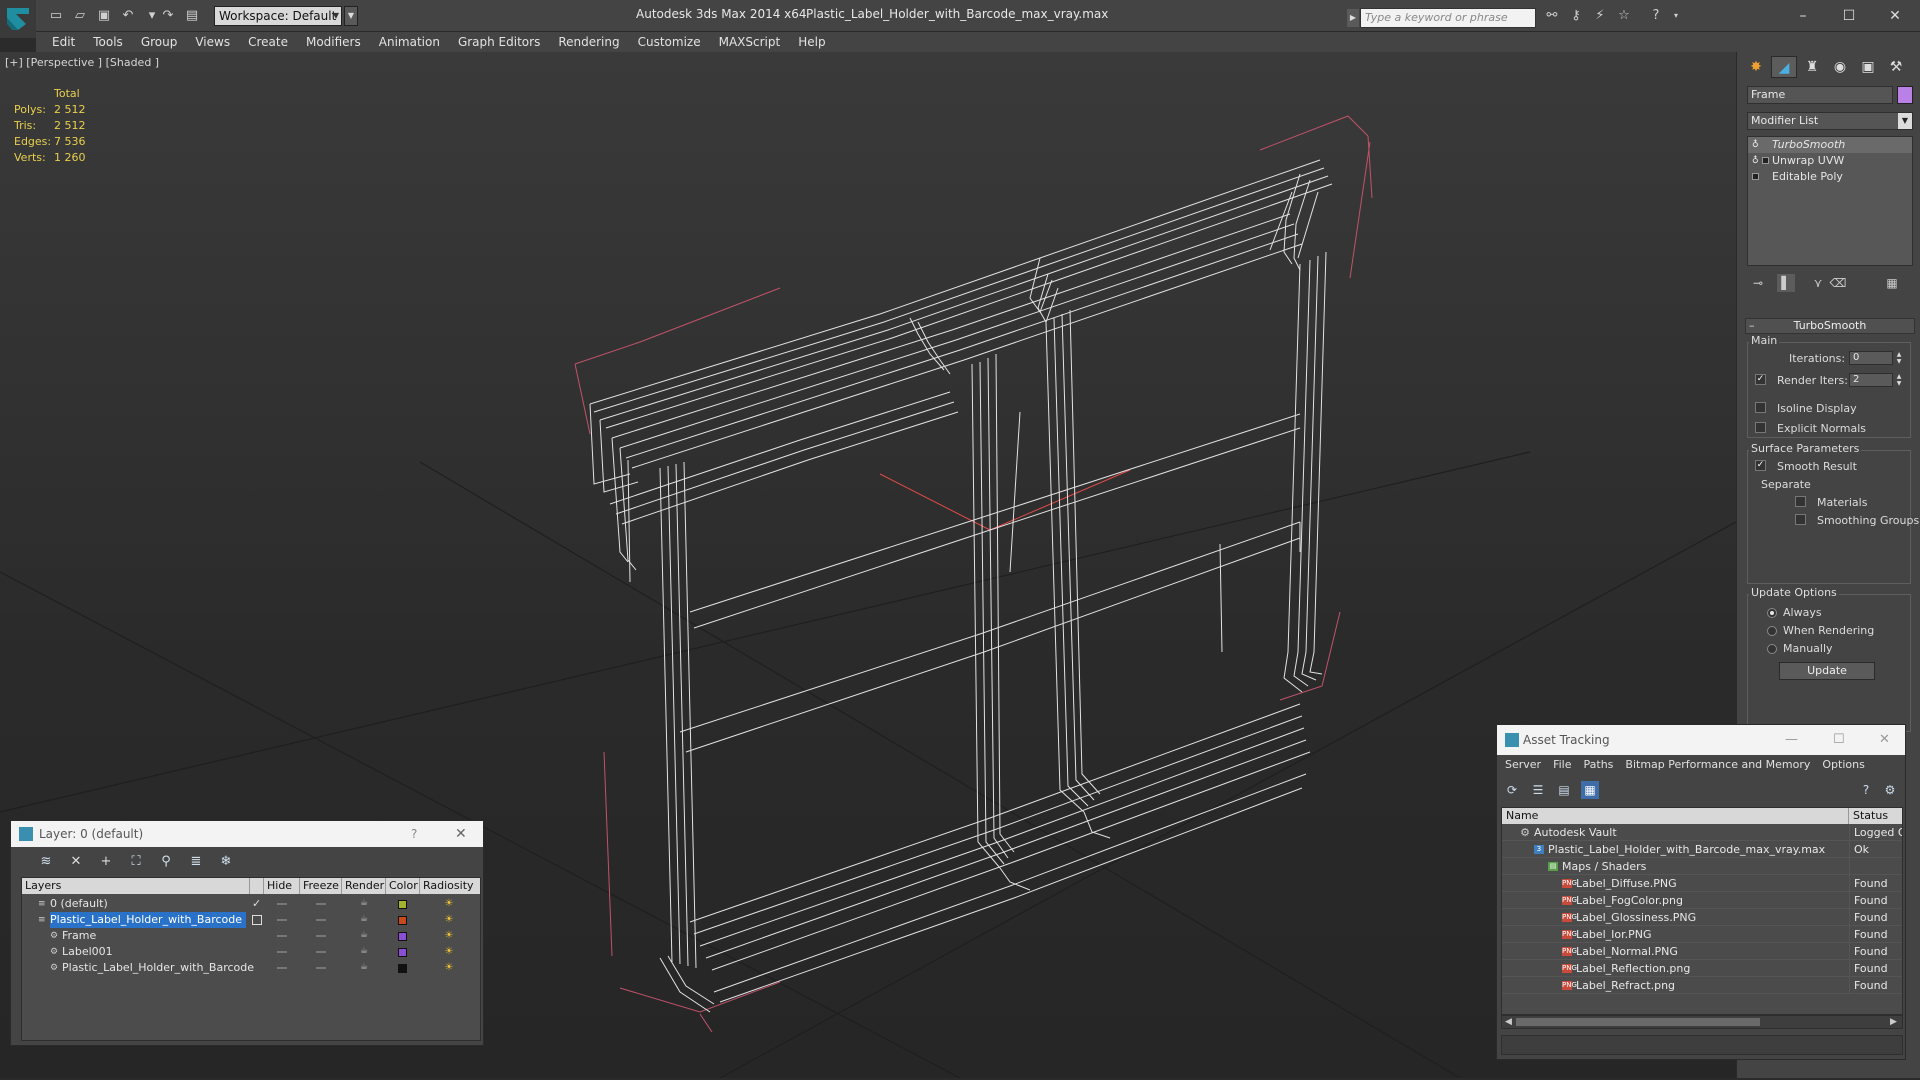 The width and height of the screenshot is (1920, 1080). I want to click on maximize-button: ☐, so click(1849, 16).